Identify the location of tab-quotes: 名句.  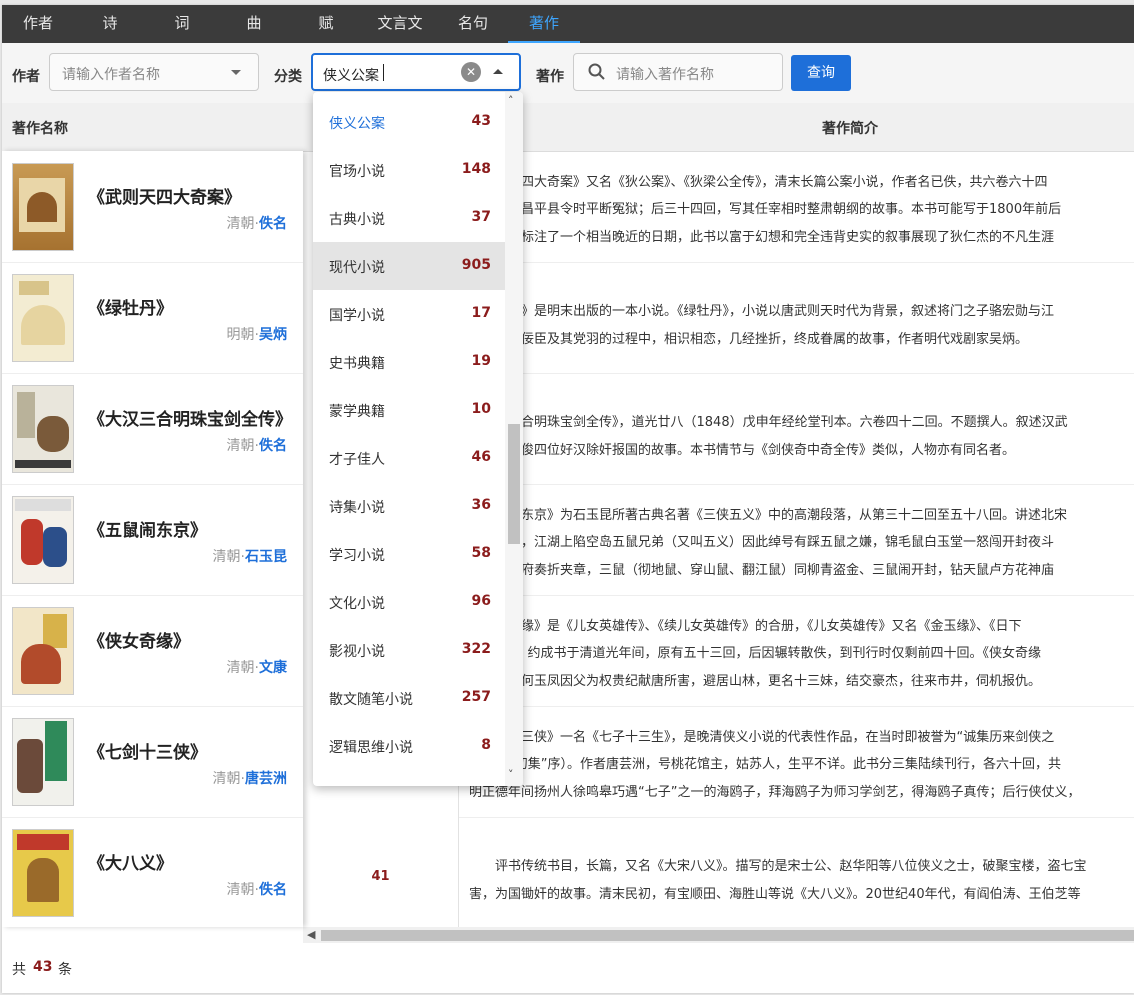
(473, 24).